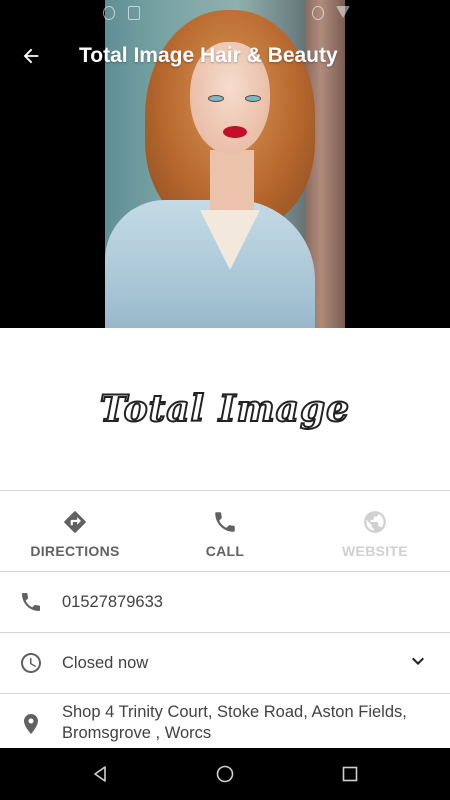  I want to click on phone-number: 01527879633, so click(112, 601).